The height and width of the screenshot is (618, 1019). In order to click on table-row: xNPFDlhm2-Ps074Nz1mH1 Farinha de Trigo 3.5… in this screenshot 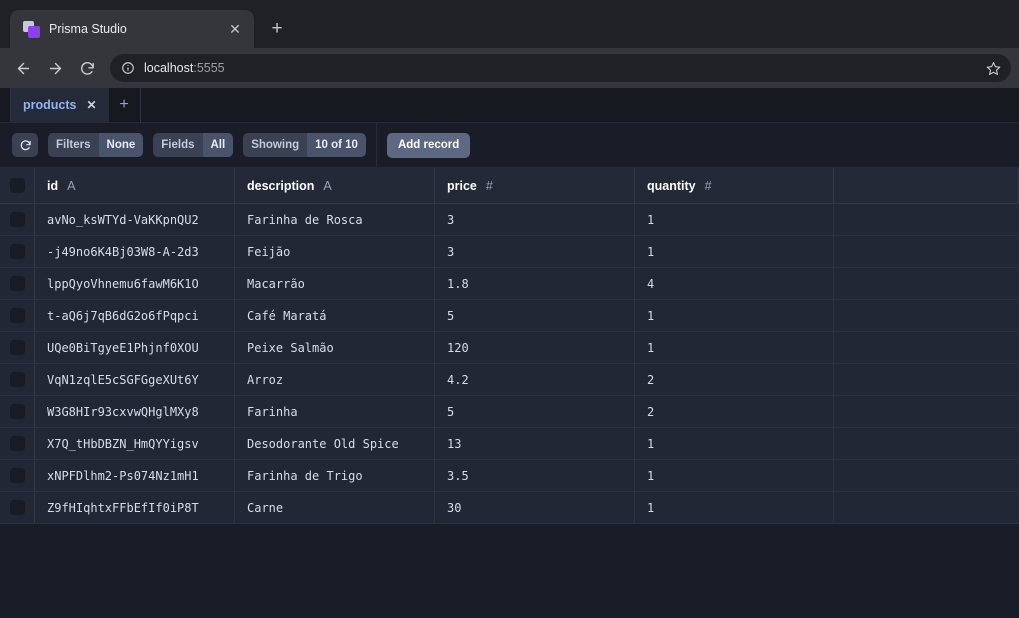, I will do `click(509, 476)`.